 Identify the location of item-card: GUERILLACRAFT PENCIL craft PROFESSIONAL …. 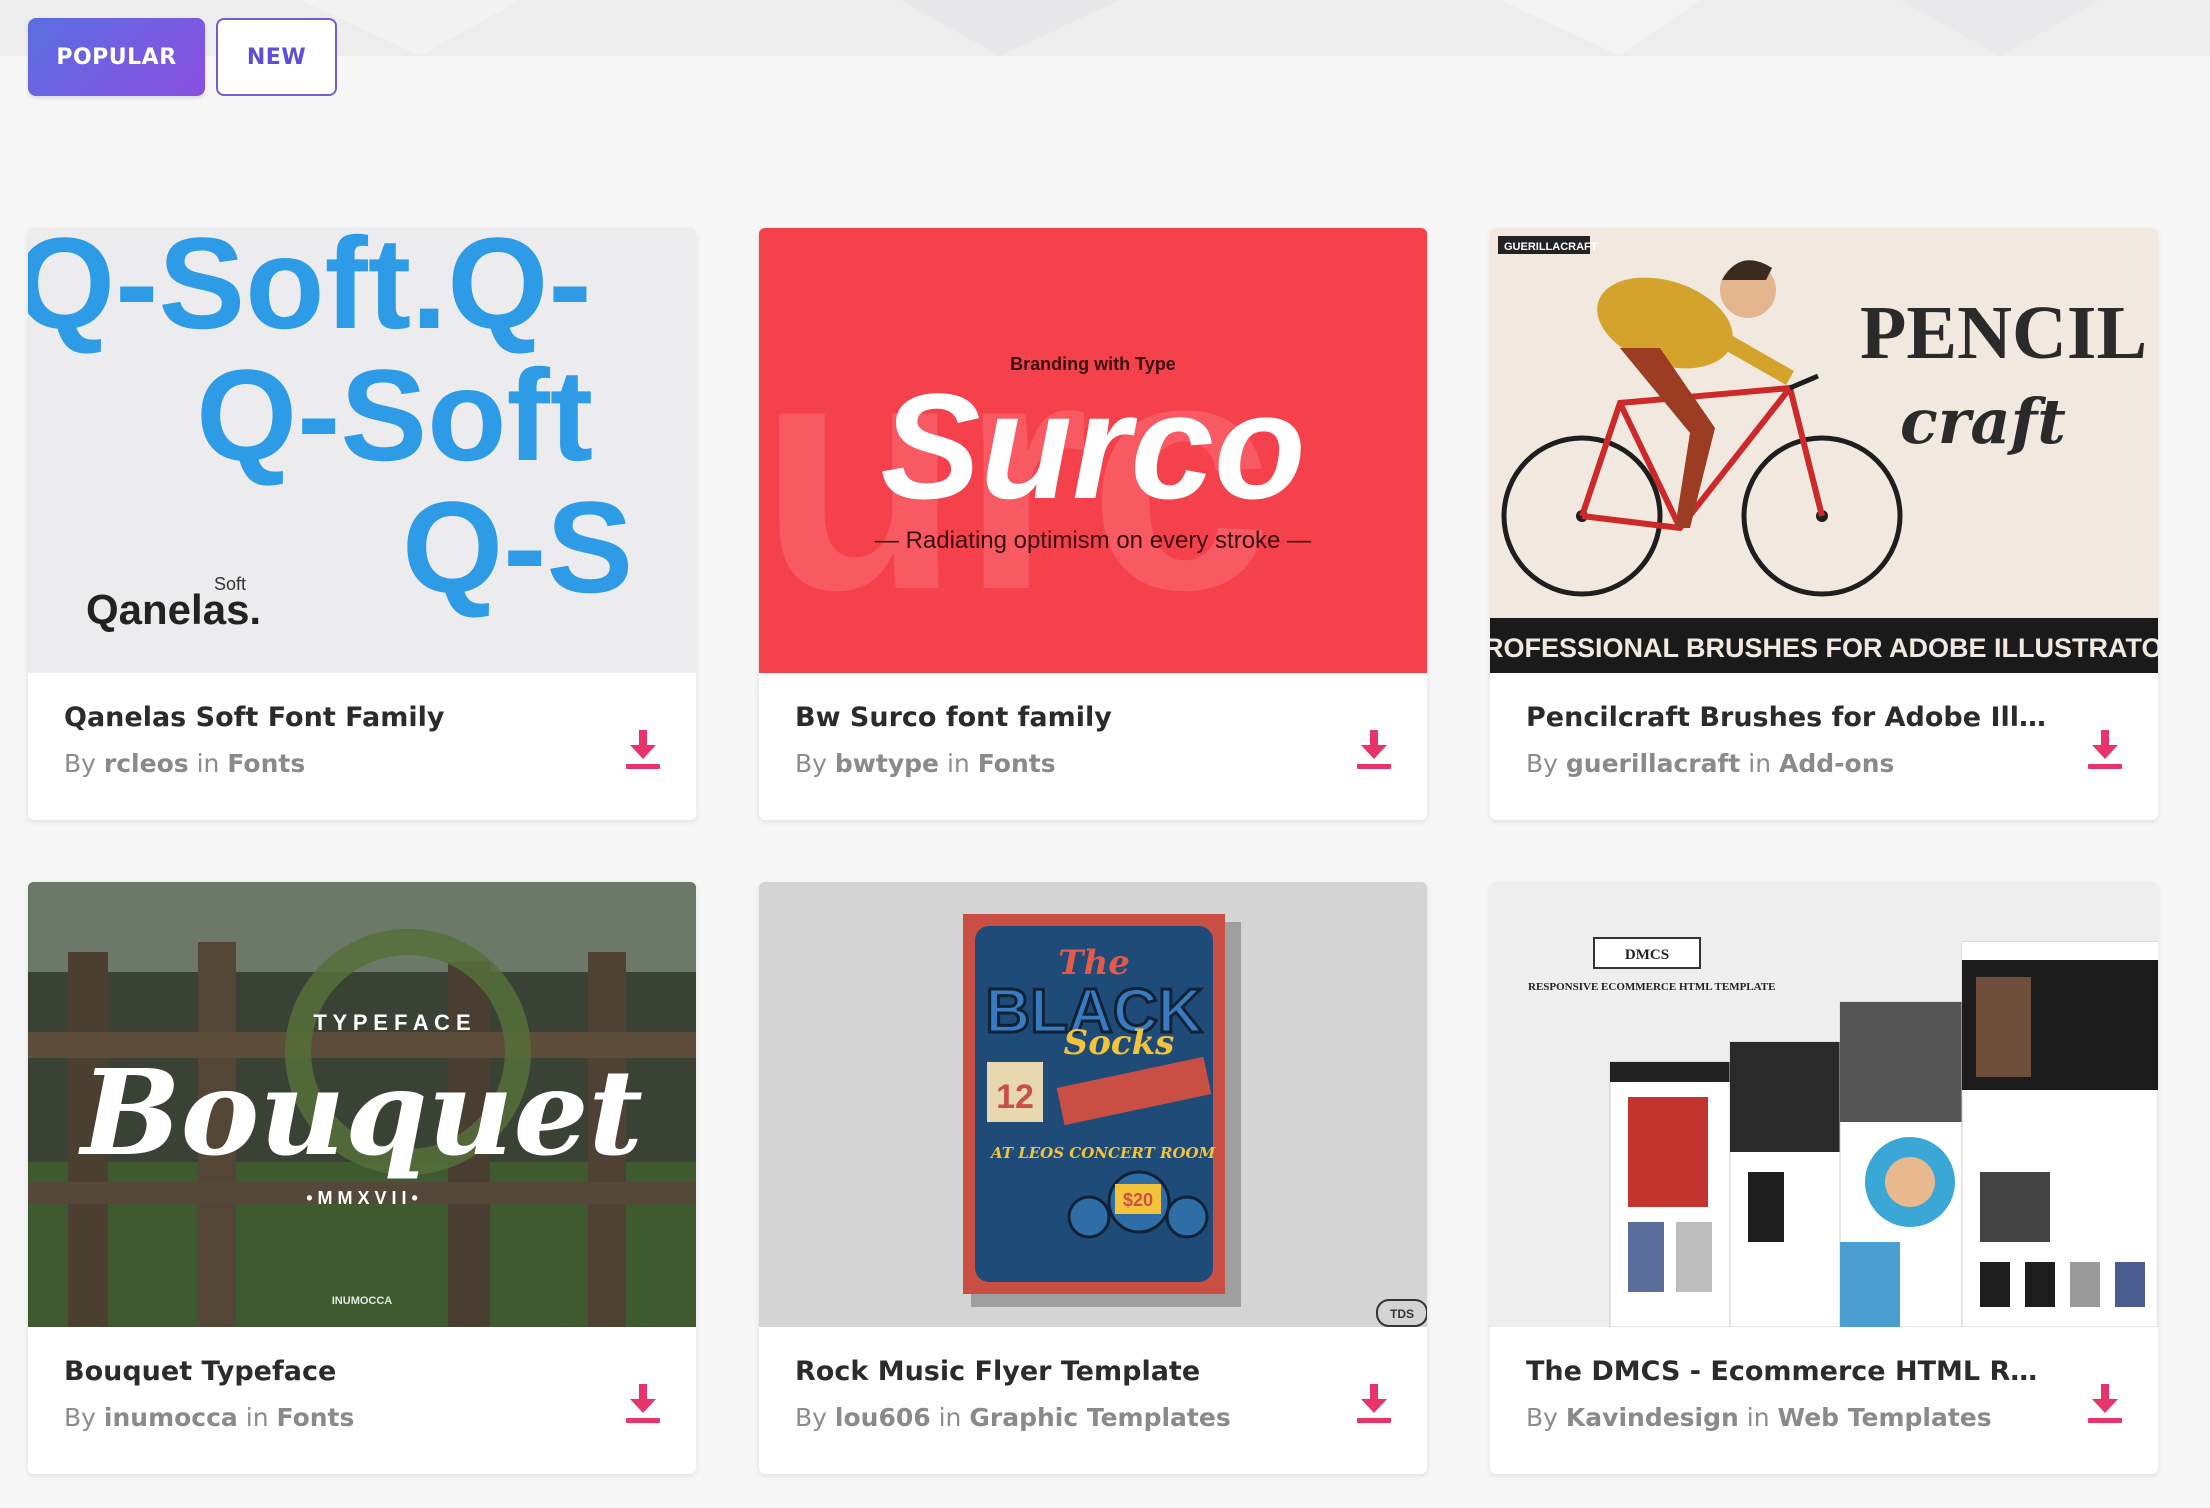
(1824, 524).